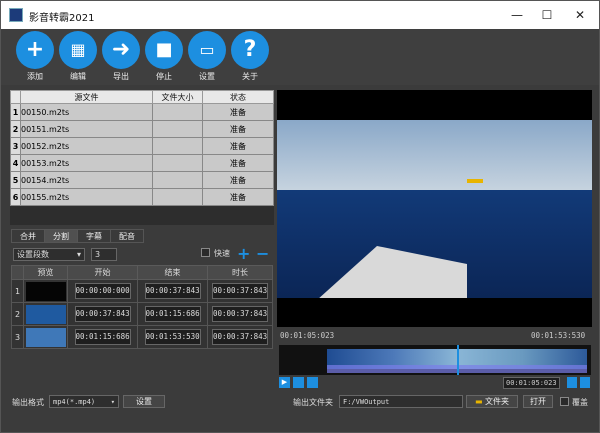 The height and width of the screenshot is (433, 600). I want to click on segment-start-field: 00:00:37:843, so click(102, 314).